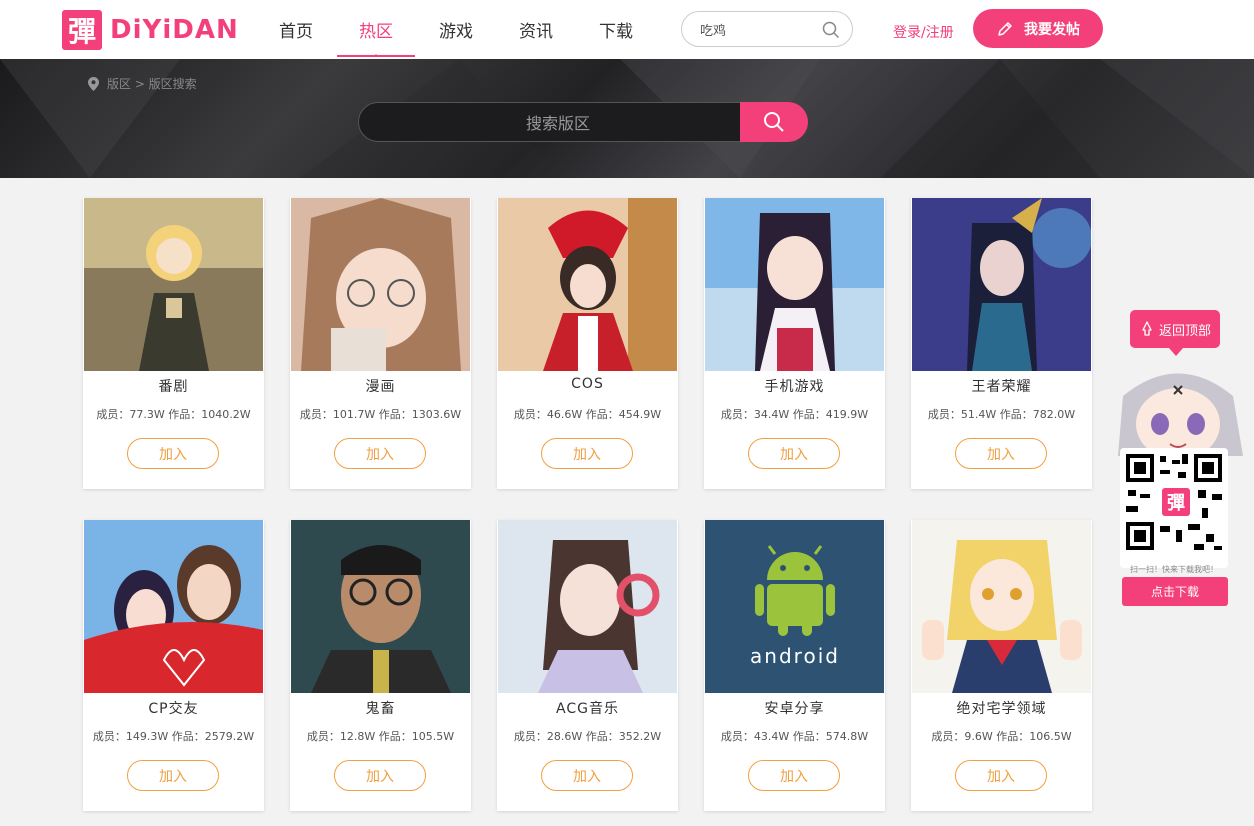 This screenshot has width=1254, height=826. I want to click on rocket-icon, so click(1147, 328).